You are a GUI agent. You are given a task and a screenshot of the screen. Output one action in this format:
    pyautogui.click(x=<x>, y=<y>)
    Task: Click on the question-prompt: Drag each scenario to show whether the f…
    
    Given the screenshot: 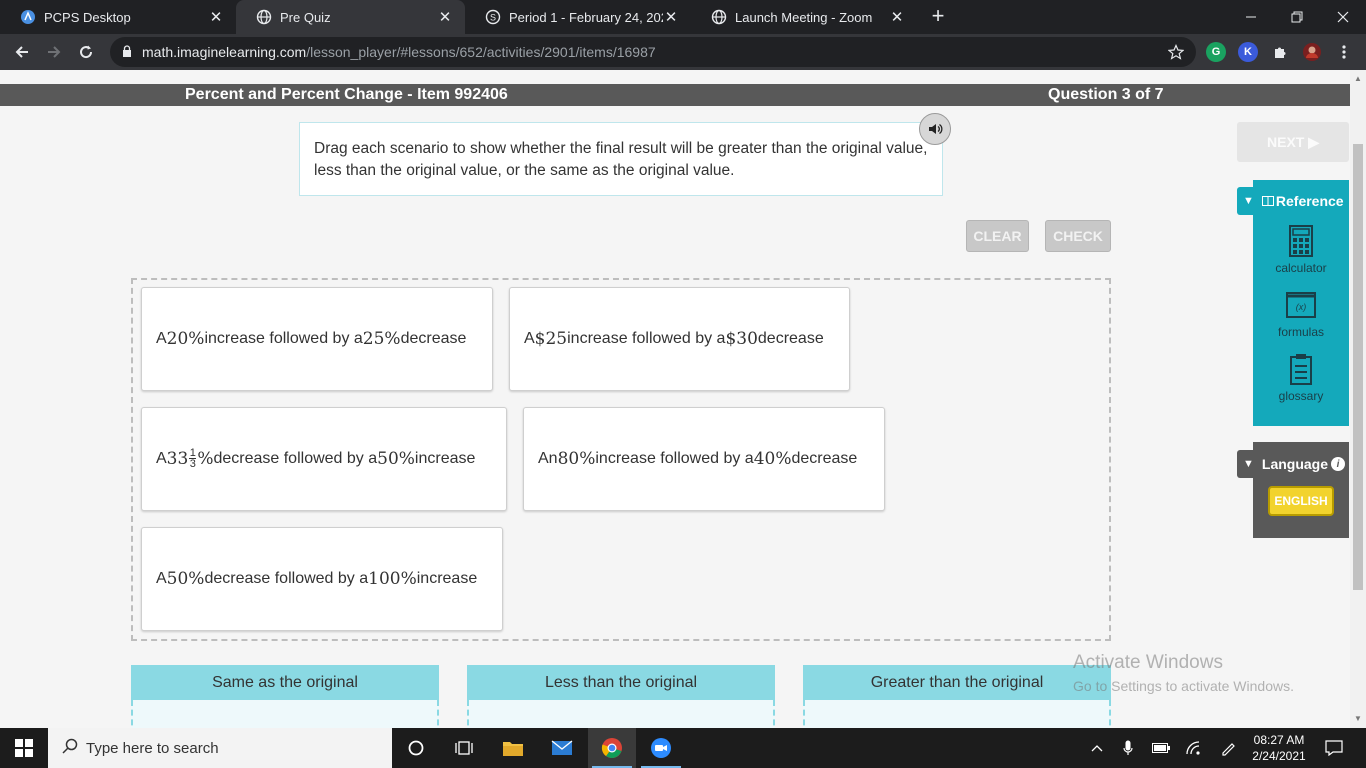 What is the action you would take?
    pyautogui.click(x=621, y=159)
    